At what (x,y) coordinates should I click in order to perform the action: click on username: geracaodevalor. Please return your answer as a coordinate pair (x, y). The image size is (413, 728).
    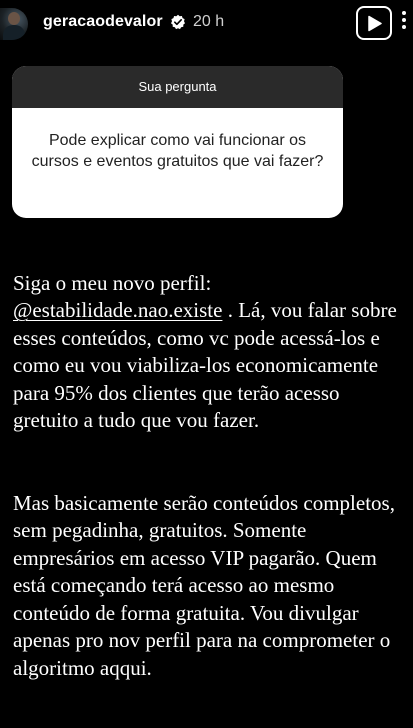
    Looking at the image, I should click on (103, 22).